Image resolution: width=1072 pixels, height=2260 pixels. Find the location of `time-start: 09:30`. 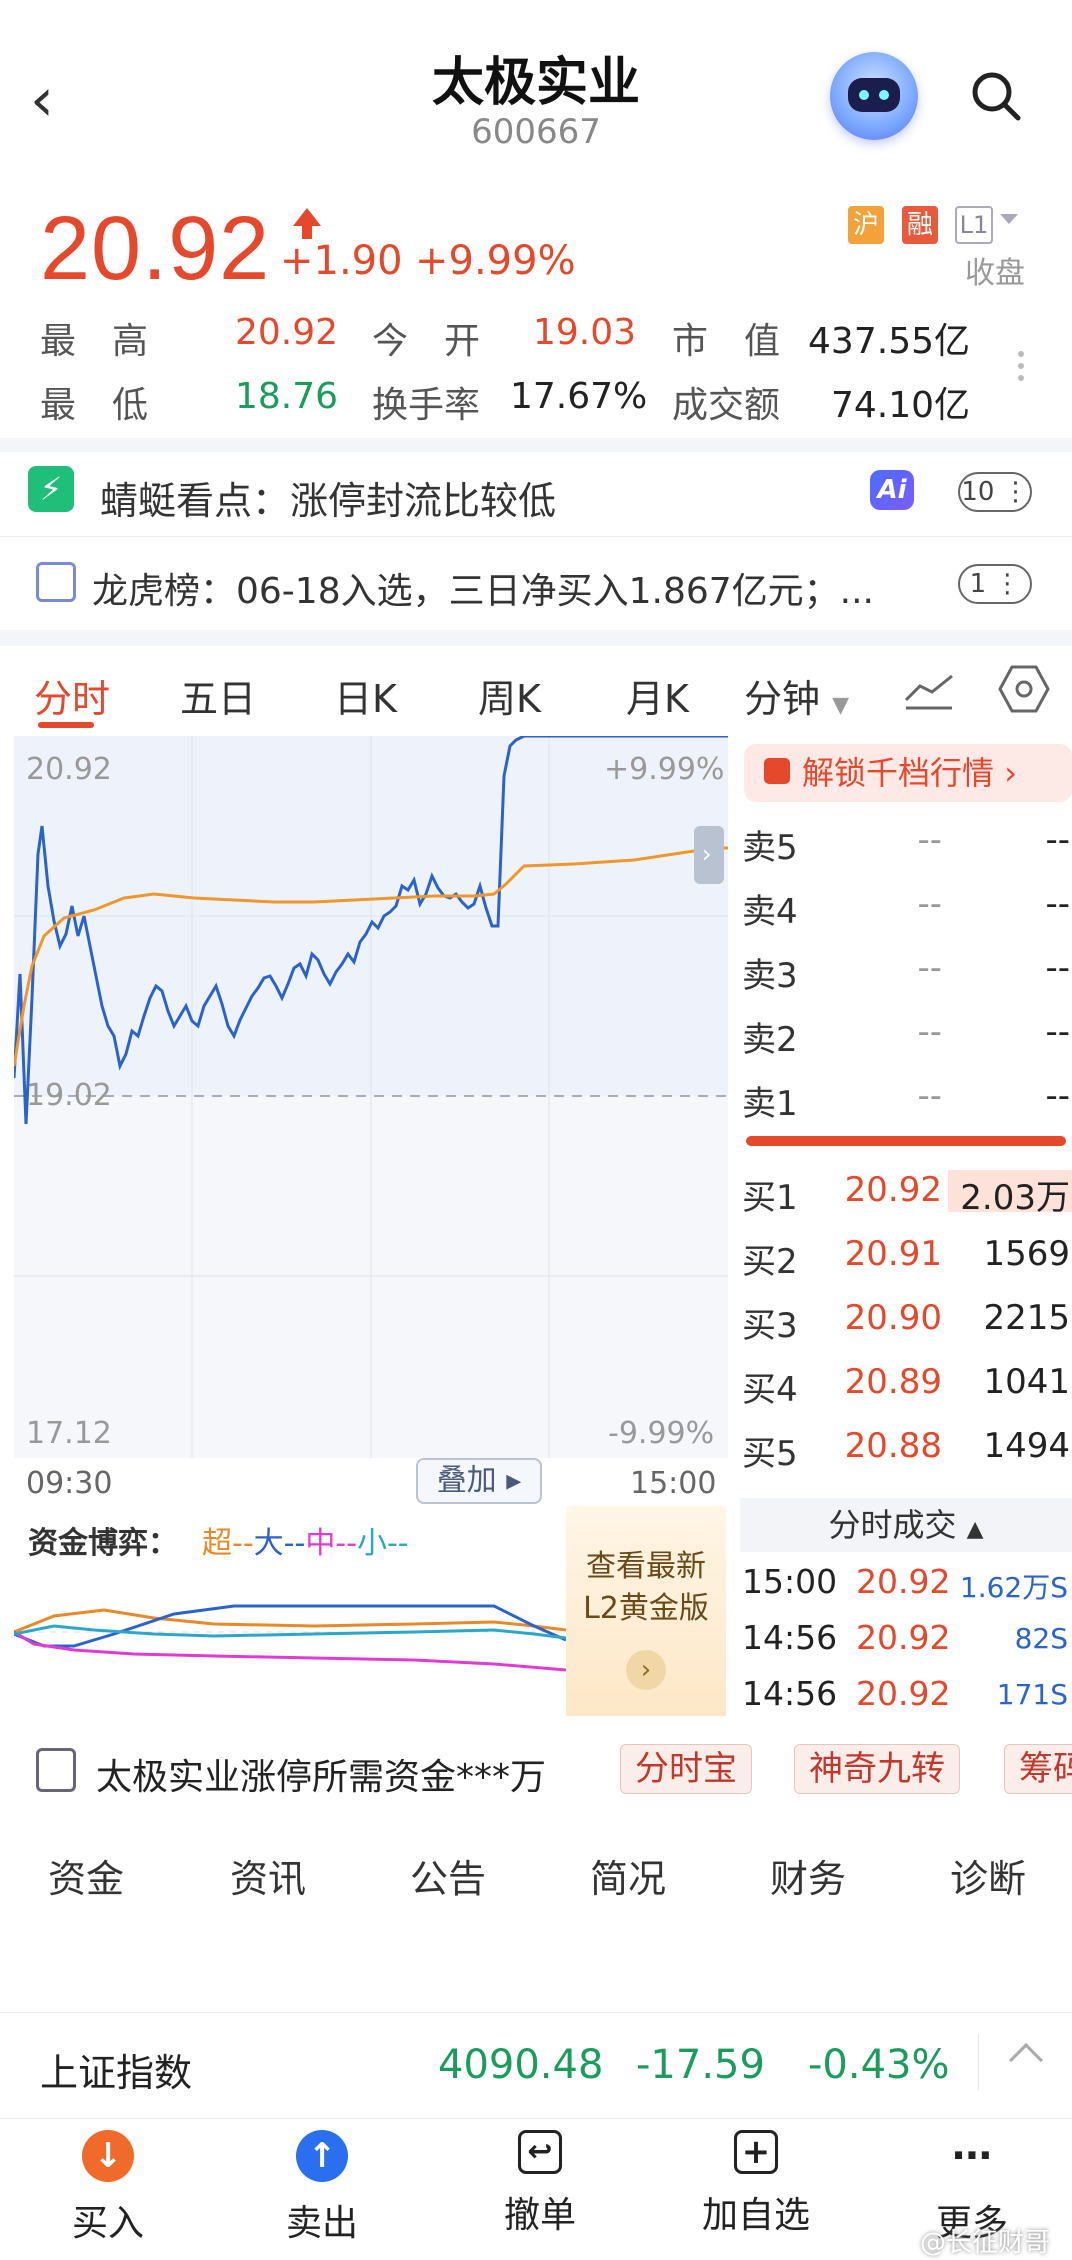

time-start: 09:30 is located at coordinates (69, 1483).